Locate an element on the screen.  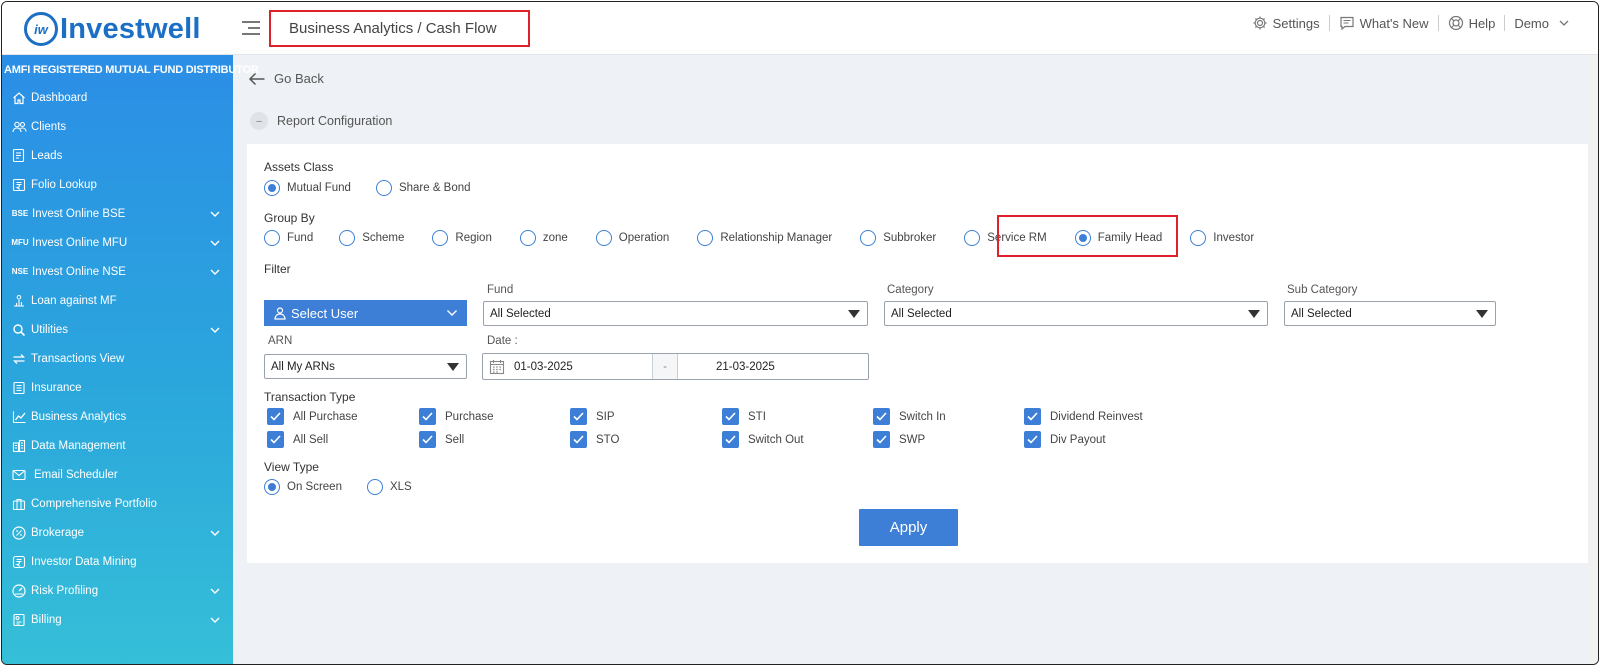
radio-on-screen: On Screen is located at coordinates (303, 487).